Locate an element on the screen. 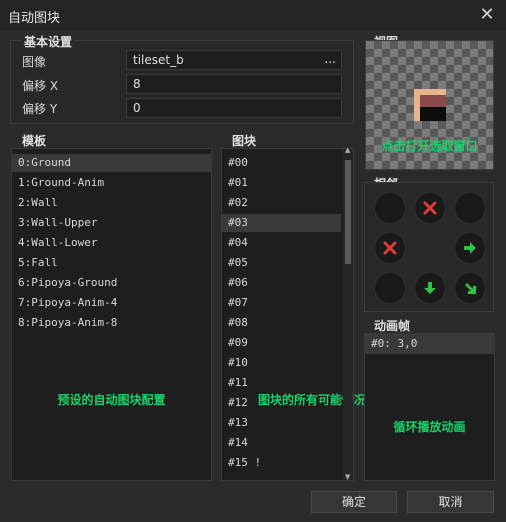 The image size is (506, 522). tiles-scroll-thumb is located at coordinates (348, 212).